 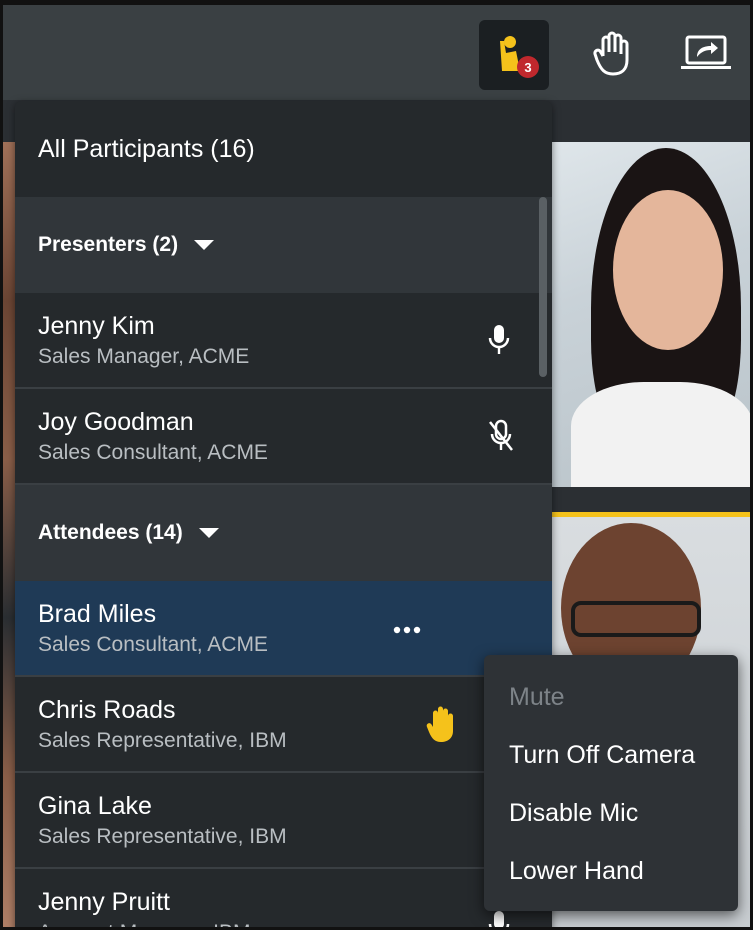 What do you see at coordinates (104, 902) in the screenshot?
I see `participant-name: Jenny Pruitt` at bounding box center [104, 902].